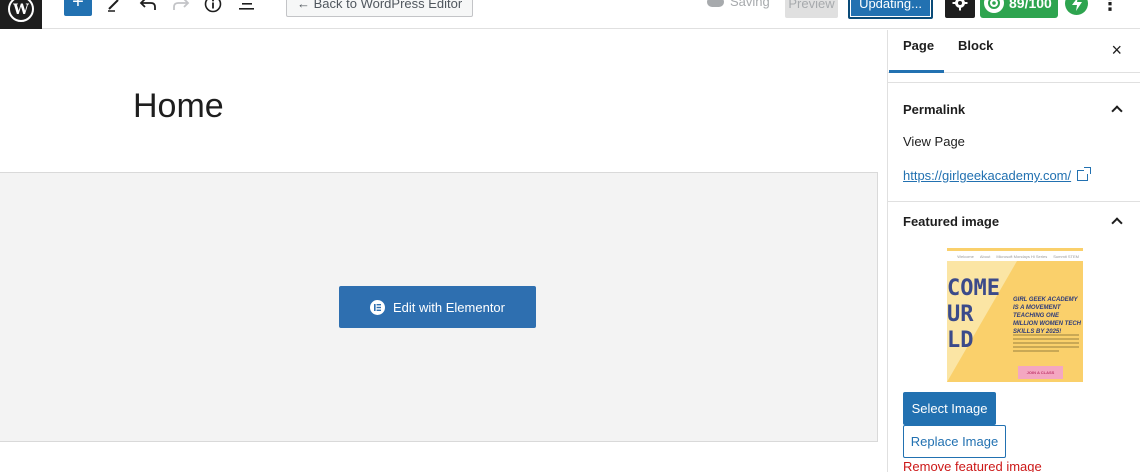 The image size is (1140, 472). Describe the element at coordinates (247, 7) in the screenshot. I see `list-view-icon` at that location.